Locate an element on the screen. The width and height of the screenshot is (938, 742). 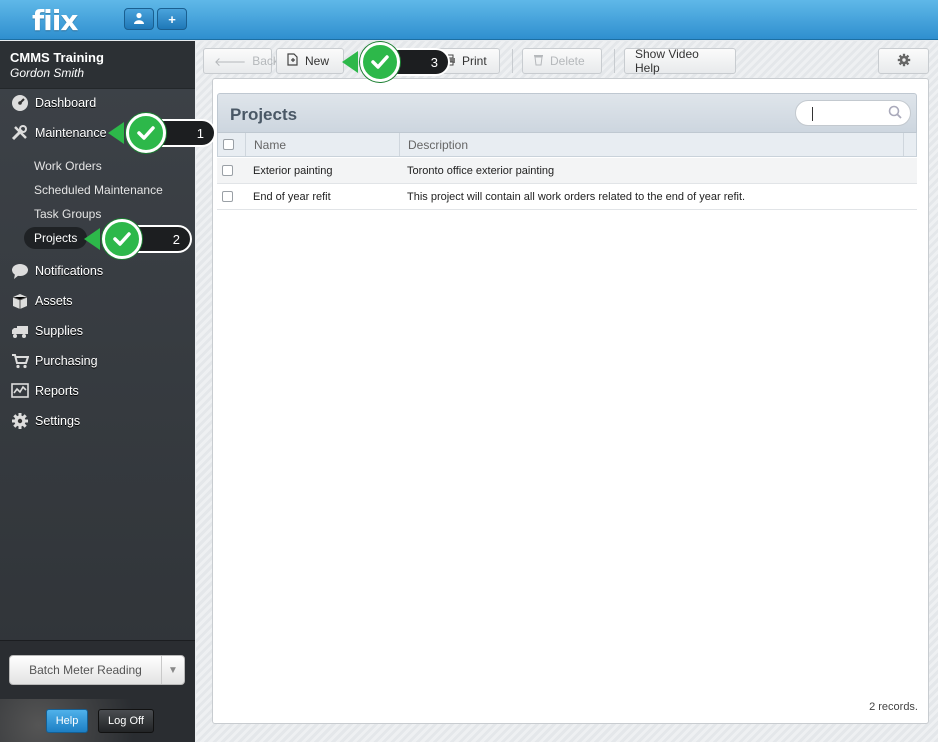
sidebar-footer: Batch Meter Reading ▼ Help Log Off is located at coordinates (97, 691).